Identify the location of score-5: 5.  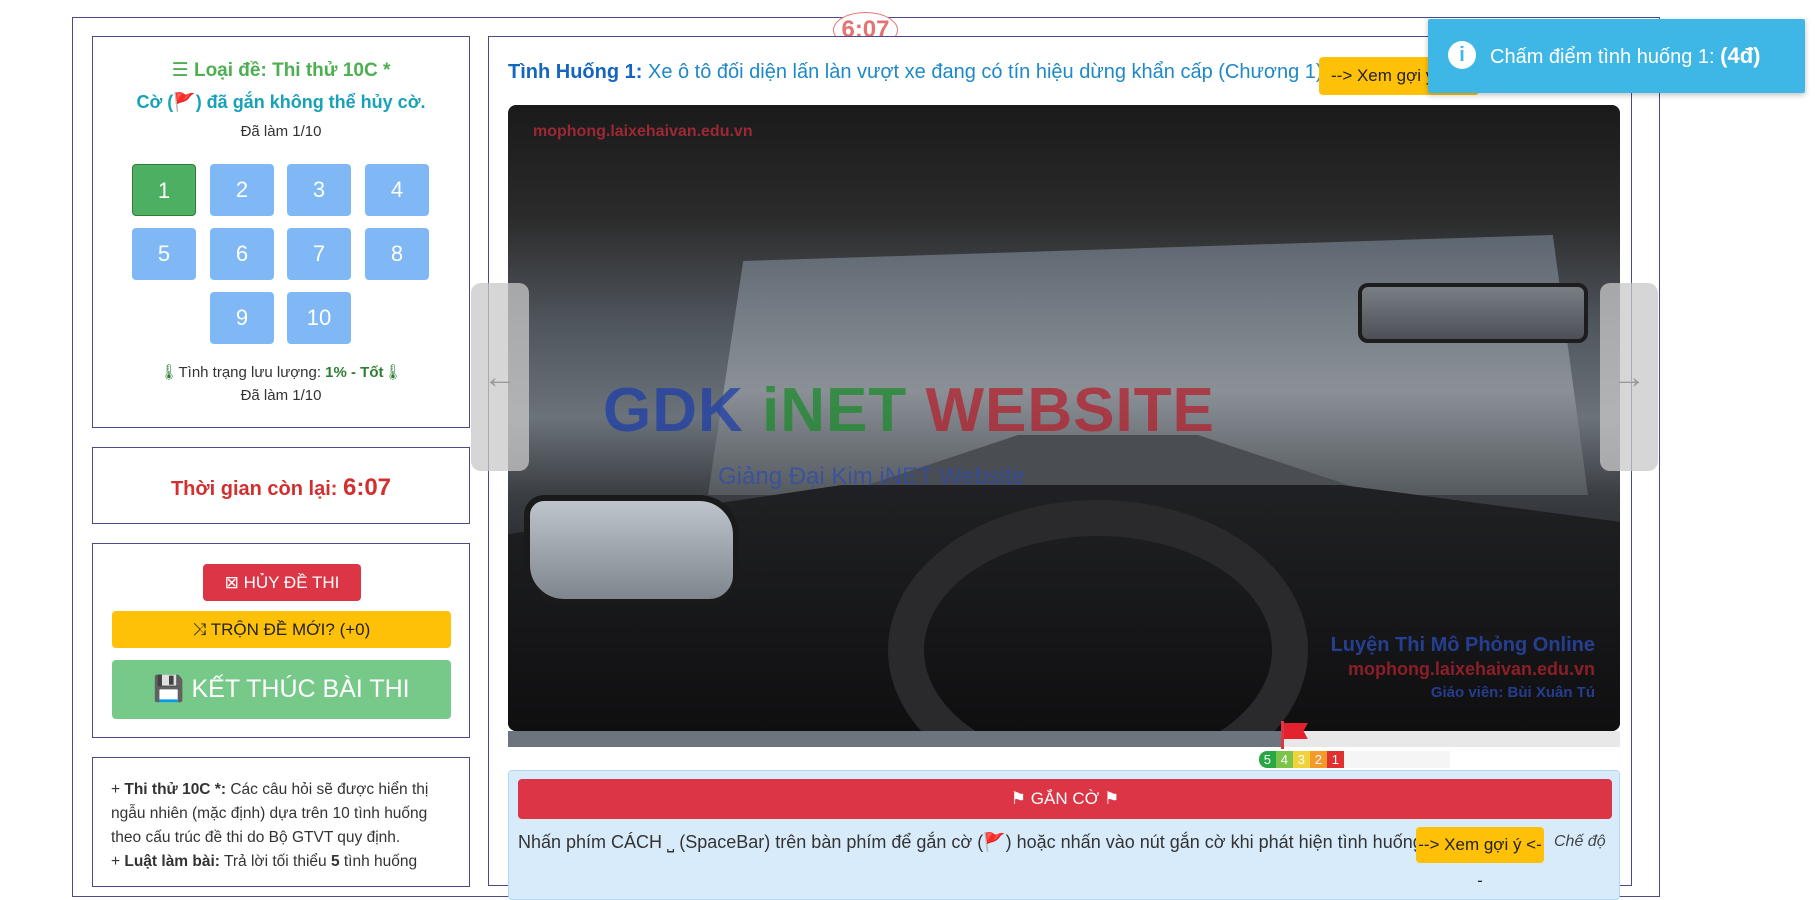
(1267, 759).